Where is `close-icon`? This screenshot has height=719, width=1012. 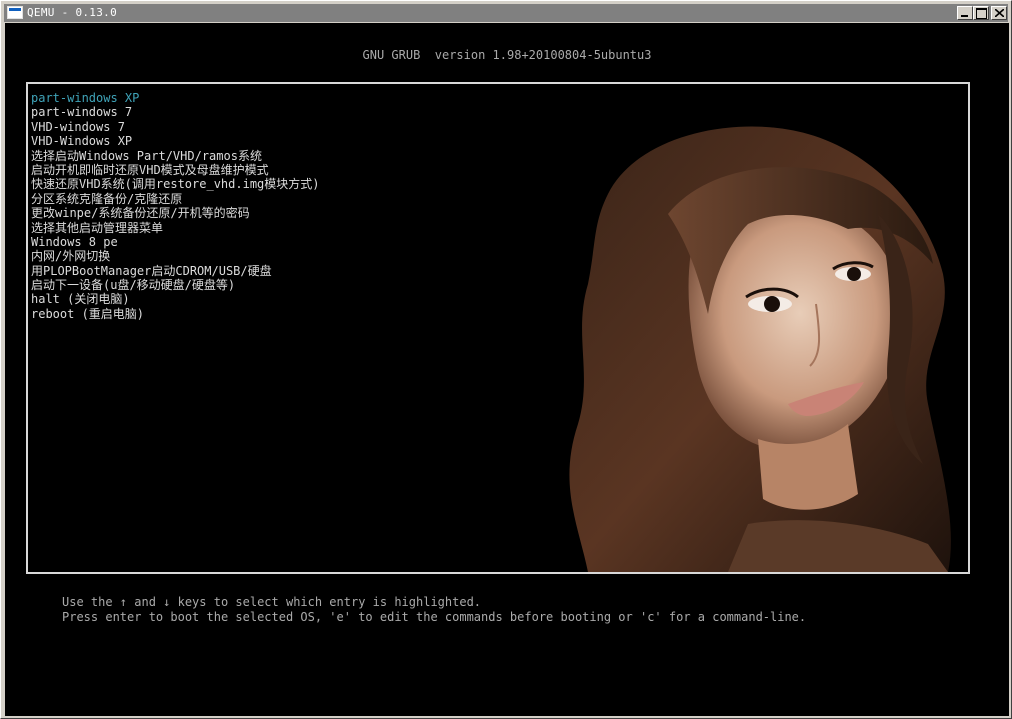 close-icon is located at coordinates (999, 13).